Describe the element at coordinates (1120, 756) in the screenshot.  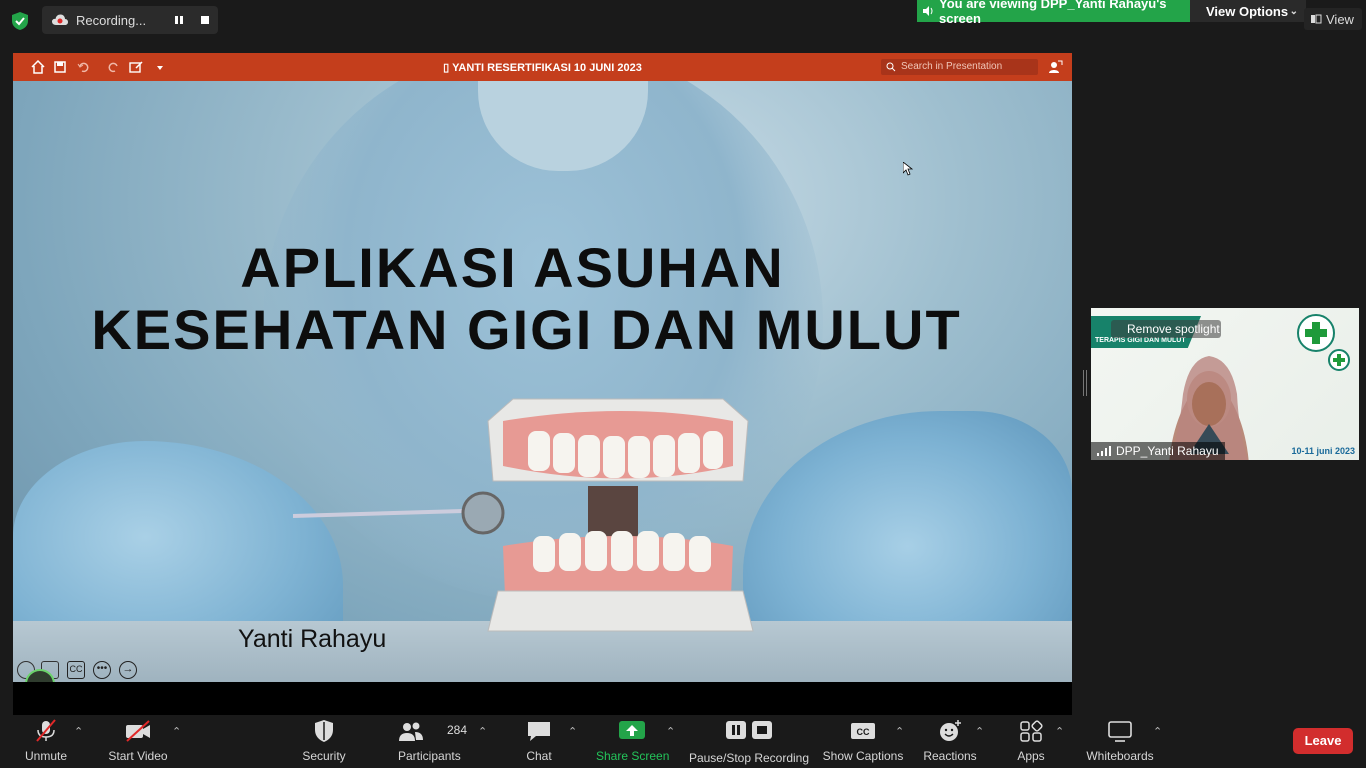
I see `whiteboards-label: Whiteboards` at that location.